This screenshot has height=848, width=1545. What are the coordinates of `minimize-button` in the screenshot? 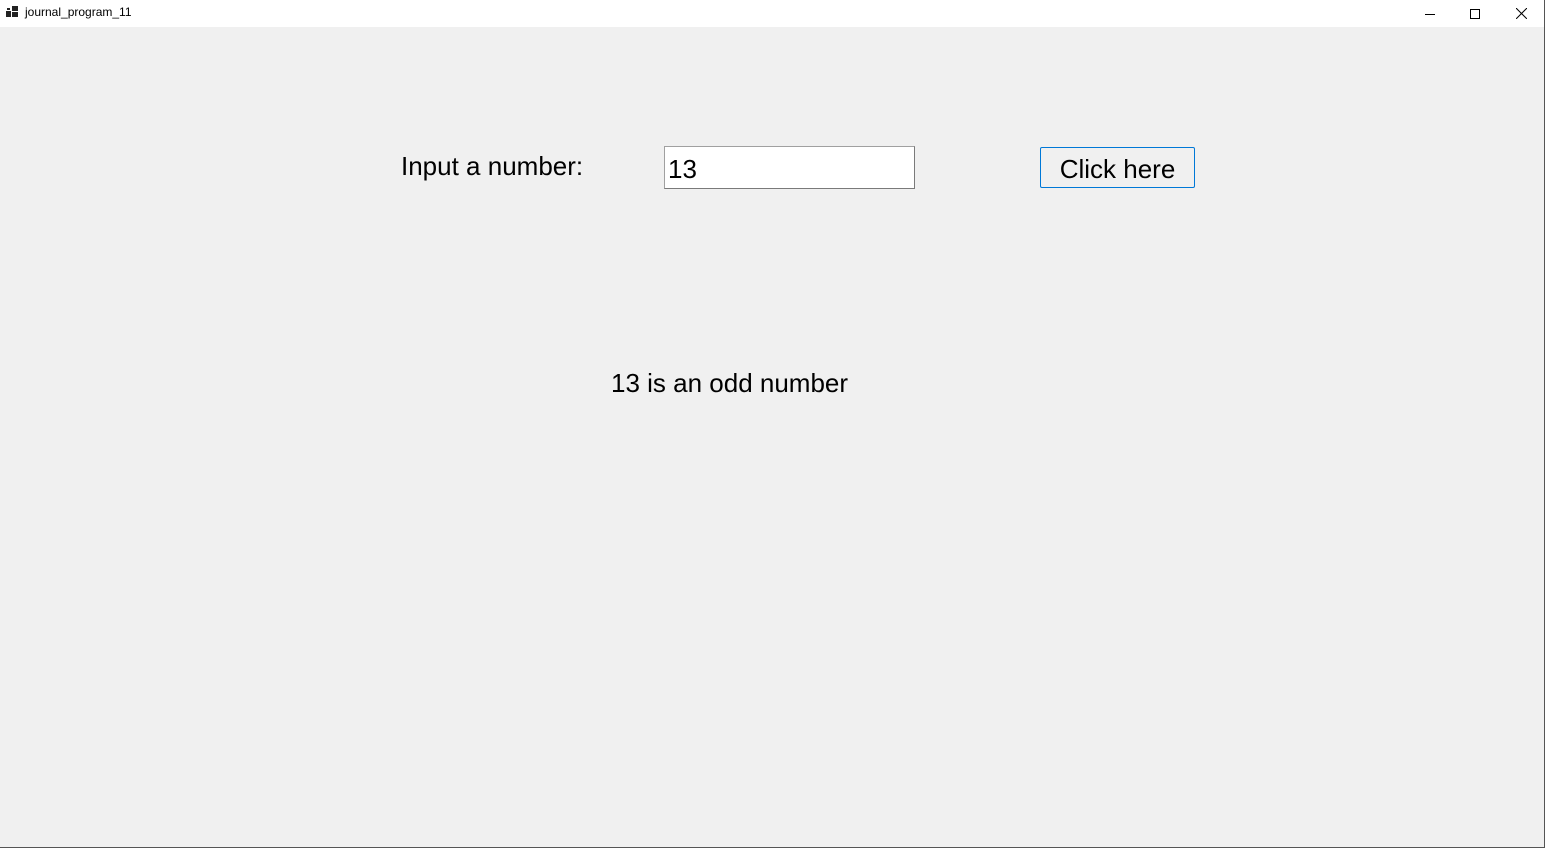 It's located at (1430, 13).